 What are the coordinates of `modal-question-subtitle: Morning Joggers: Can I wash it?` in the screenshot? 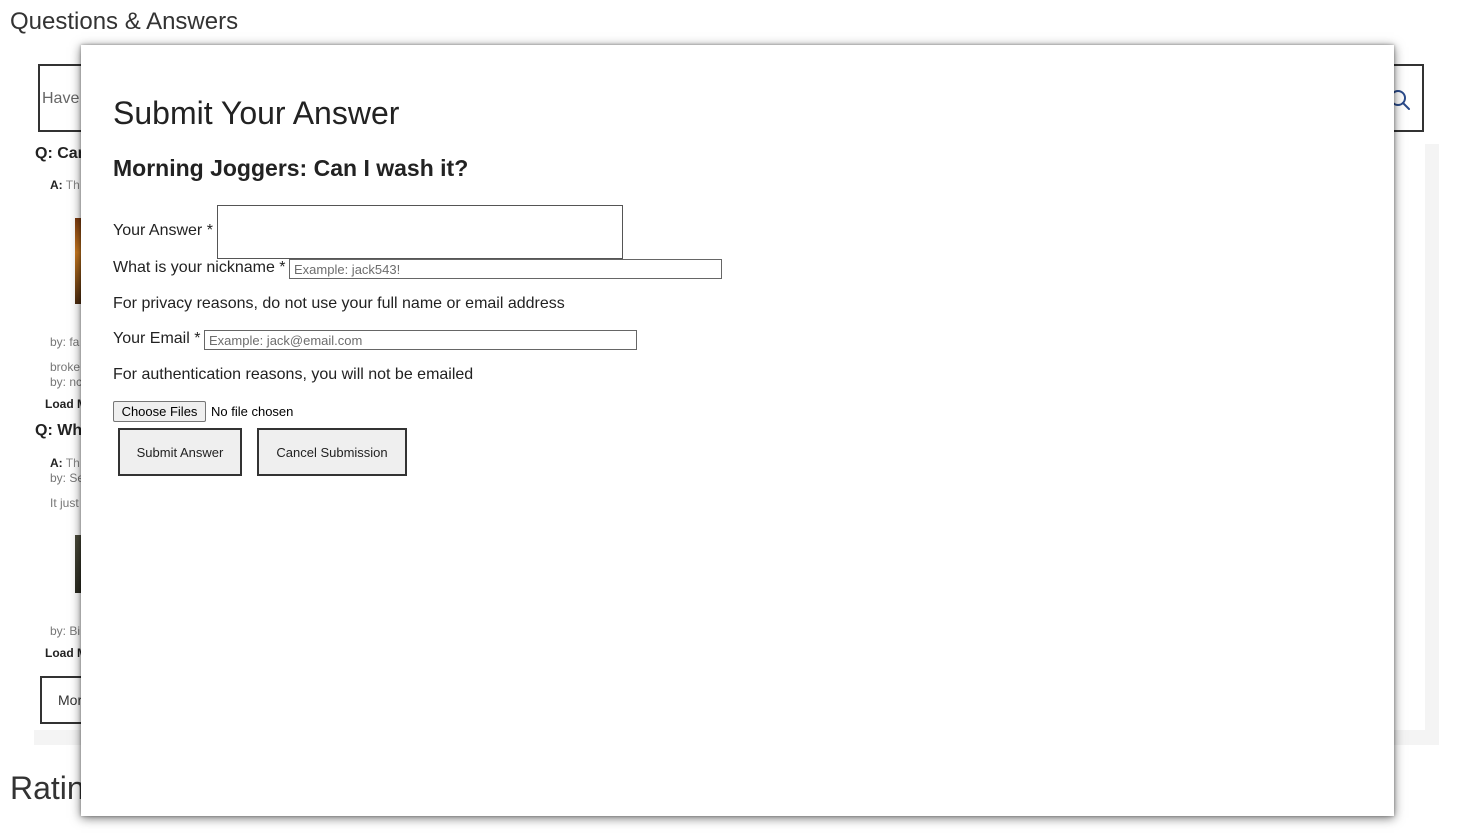 It's located at (291, 168).